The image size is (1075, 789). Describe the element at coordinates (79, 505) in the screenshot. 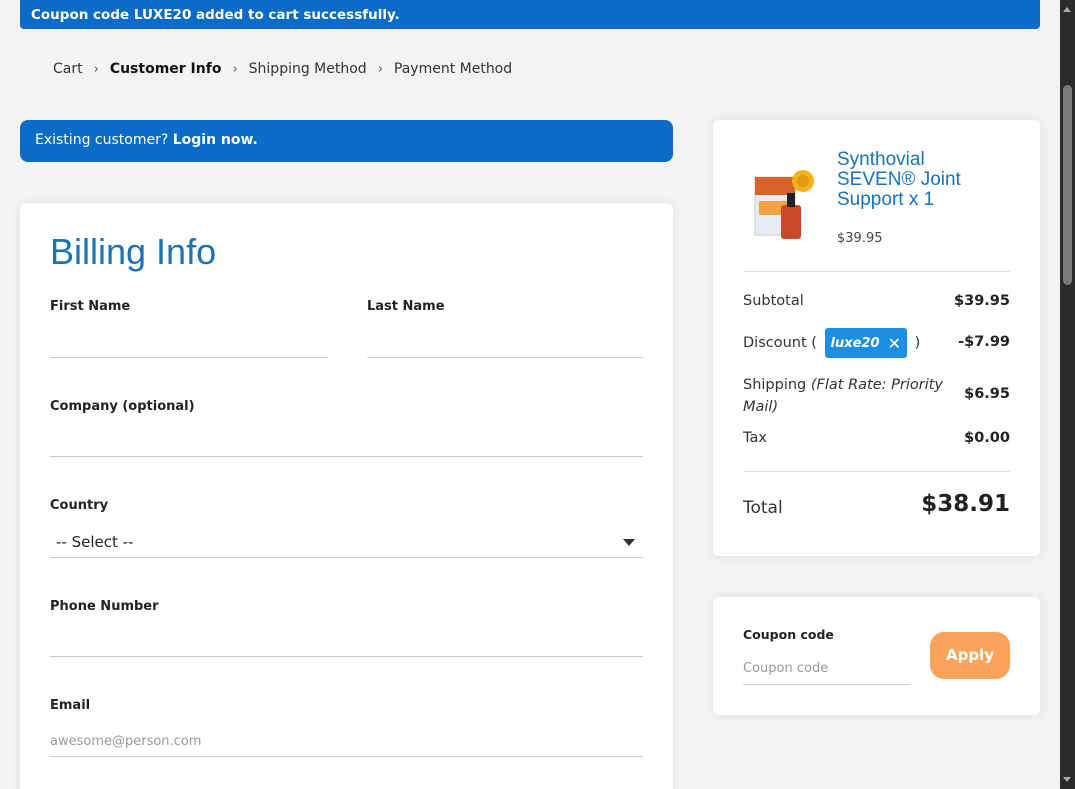

I see `country-label: Country` at that location.